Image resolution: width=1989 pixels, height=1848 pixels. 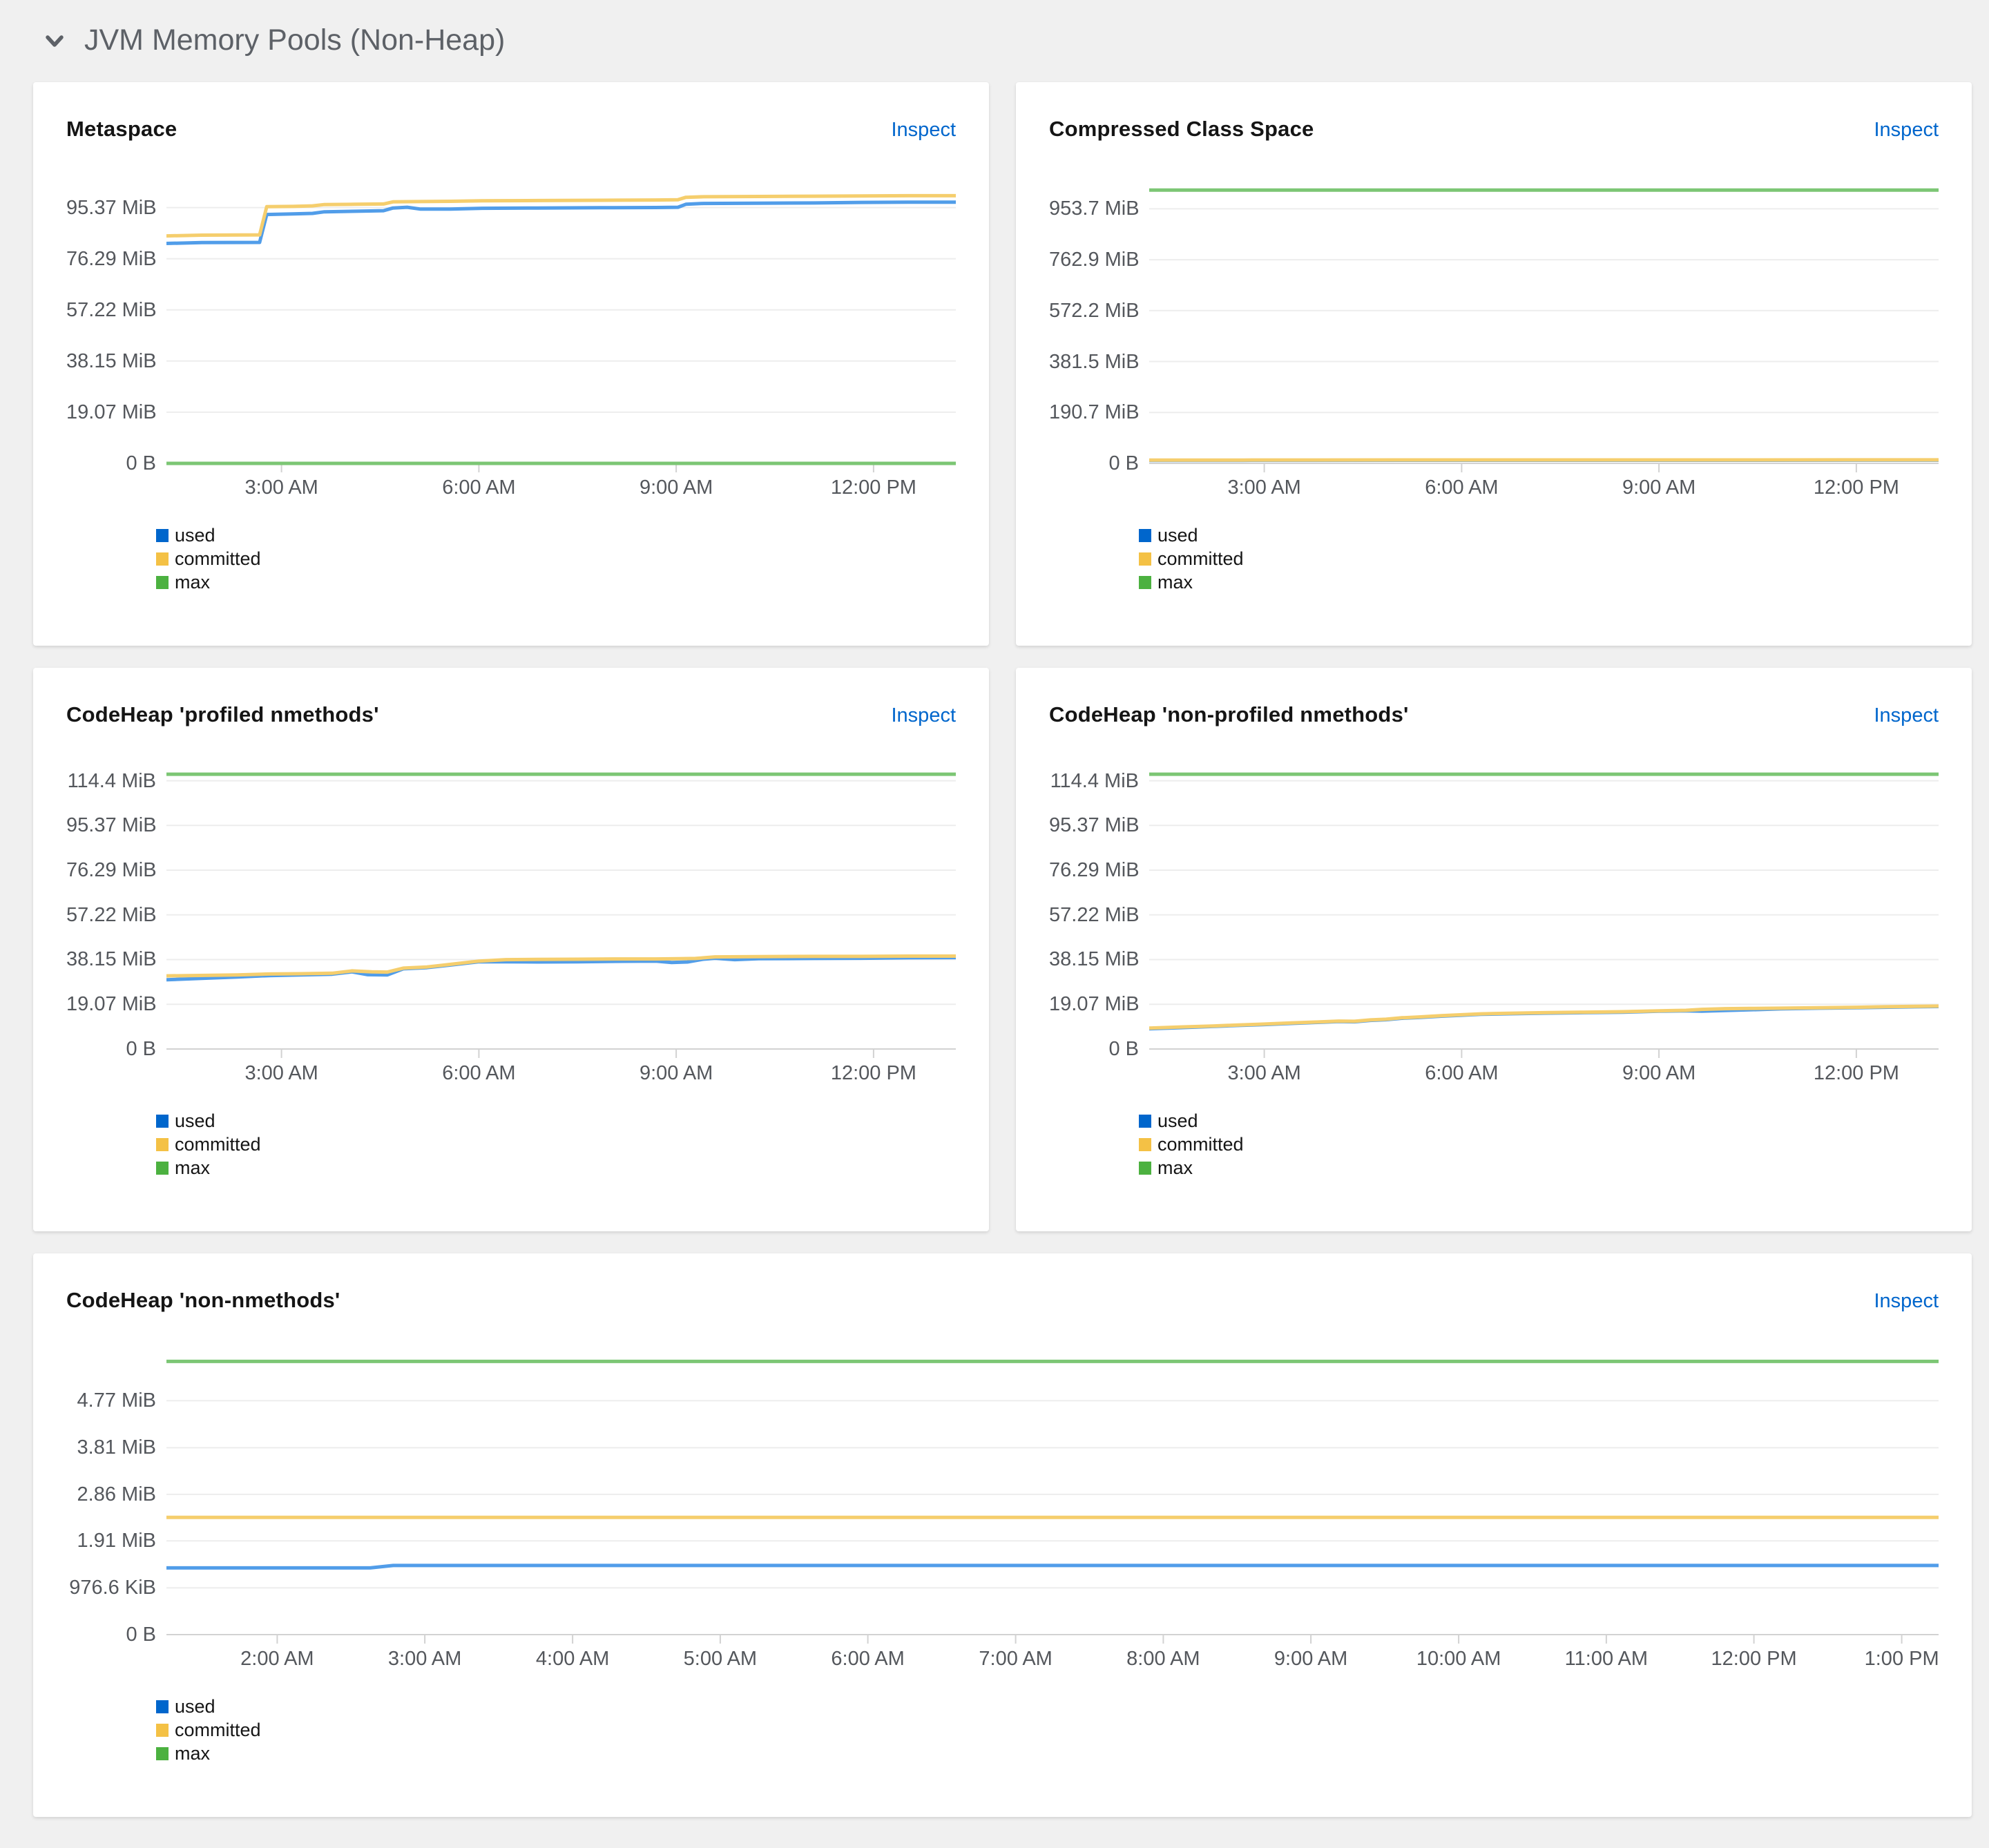 What do you see at coordinates (122, 129) in the screenshot?
I see `chart-title: Metaspace` at bounding box center [122, 129].